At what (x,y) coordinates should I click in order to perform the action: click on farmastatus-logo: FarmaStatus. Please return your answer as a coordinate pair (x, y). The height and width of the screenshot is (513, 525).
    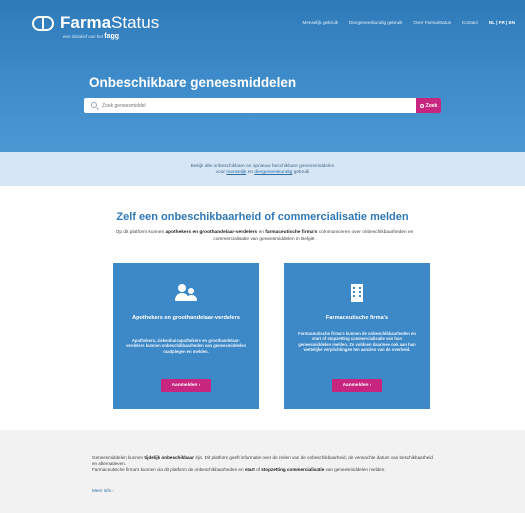
    Looking at the image, I should click on (95, 23).